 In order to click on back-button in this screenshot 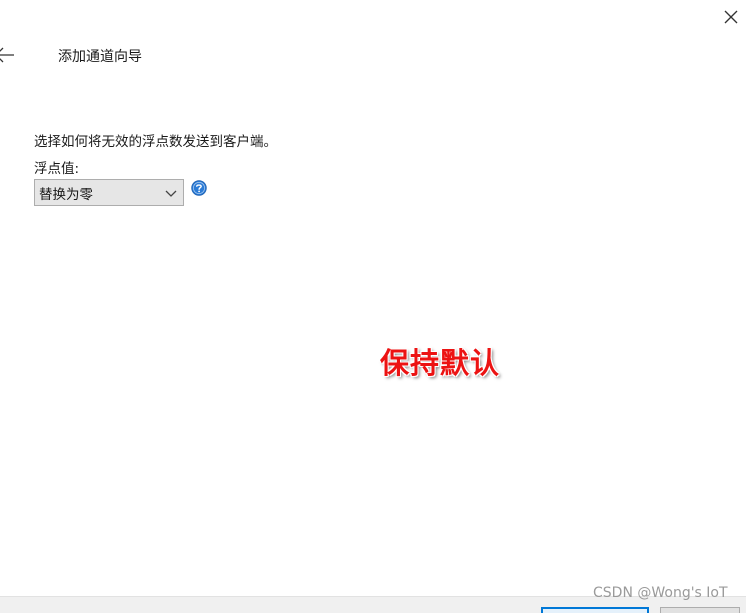, I will do `click(8, 55)`.